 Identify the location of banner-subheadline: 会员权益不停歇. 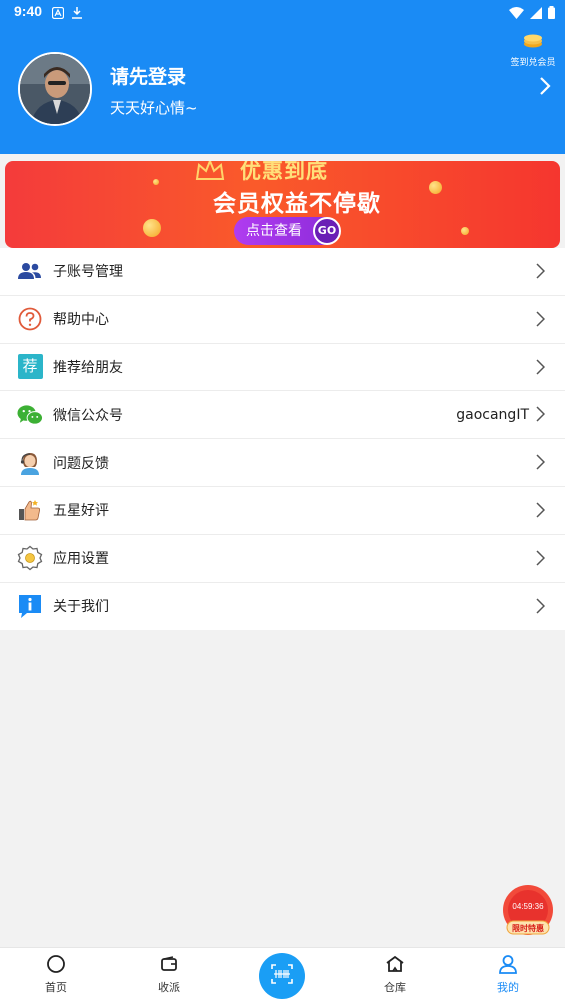
(297, 204).